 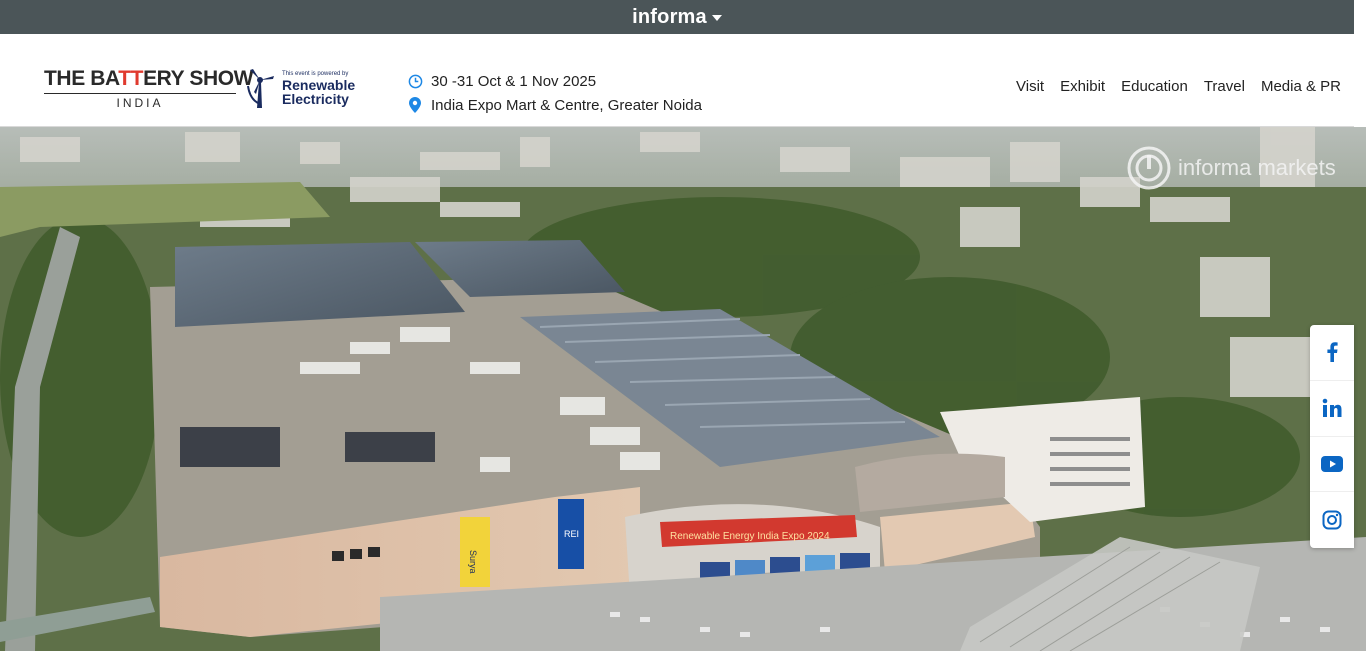 What do you see at coordinates (669, 16) in the screenshot?
I see `informa-brand-label: informa` at bounding box center [669, 16].